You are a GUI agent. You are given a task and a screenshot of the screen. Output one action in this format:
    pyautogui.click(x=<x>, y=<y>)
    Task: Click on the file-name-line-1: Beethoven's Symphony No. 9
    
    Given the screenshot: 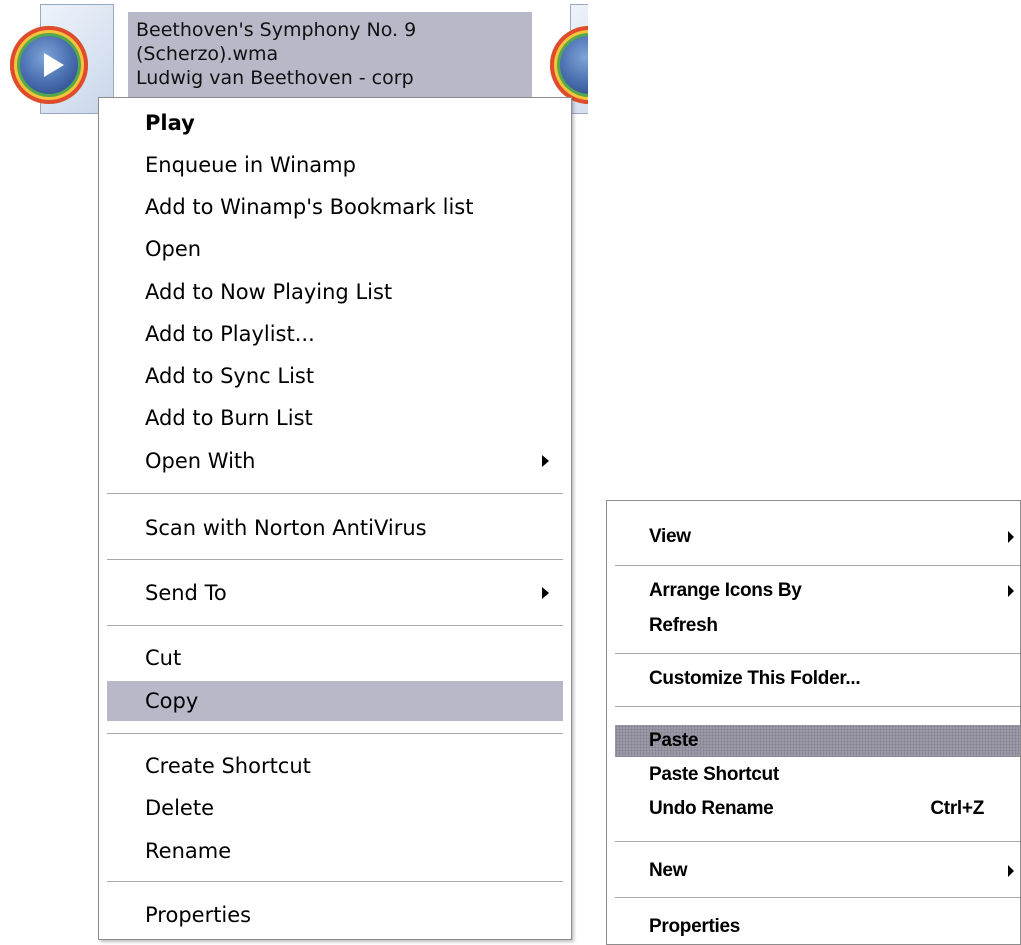 What is the action you would take?
    pyautogui.click(x=276, y=30)
    